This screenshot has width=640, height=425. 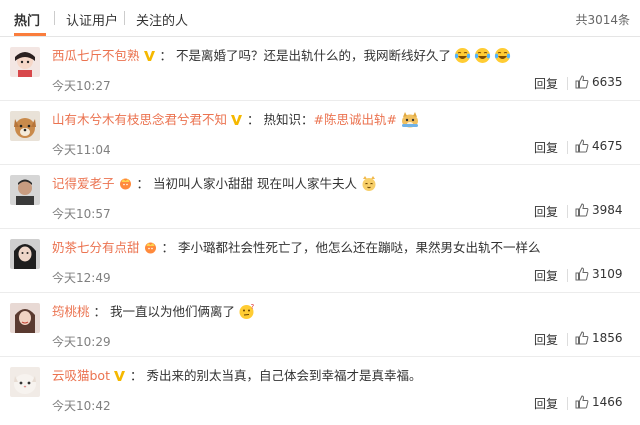 What do you see at coordinates (81, 214) in the screenshot?
I see `comment-time: 今天10:57` at bounding box center [81, 214].